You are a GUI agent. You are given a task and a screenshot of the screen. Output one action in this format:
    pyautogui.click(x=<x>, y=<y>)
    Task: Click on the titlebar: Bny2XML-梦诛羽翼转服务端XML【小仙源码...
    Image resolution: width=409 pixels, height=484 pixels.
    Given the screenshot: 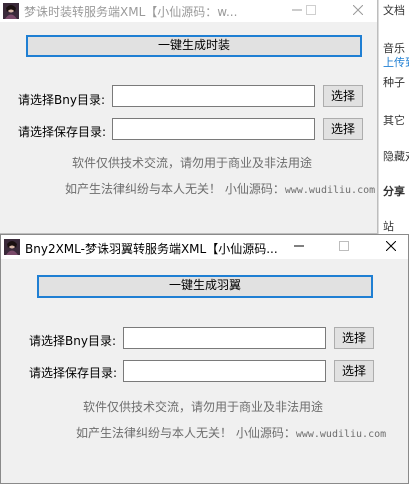 What is the action you would take?
    pyautogui.click(x=204, y=247)
    